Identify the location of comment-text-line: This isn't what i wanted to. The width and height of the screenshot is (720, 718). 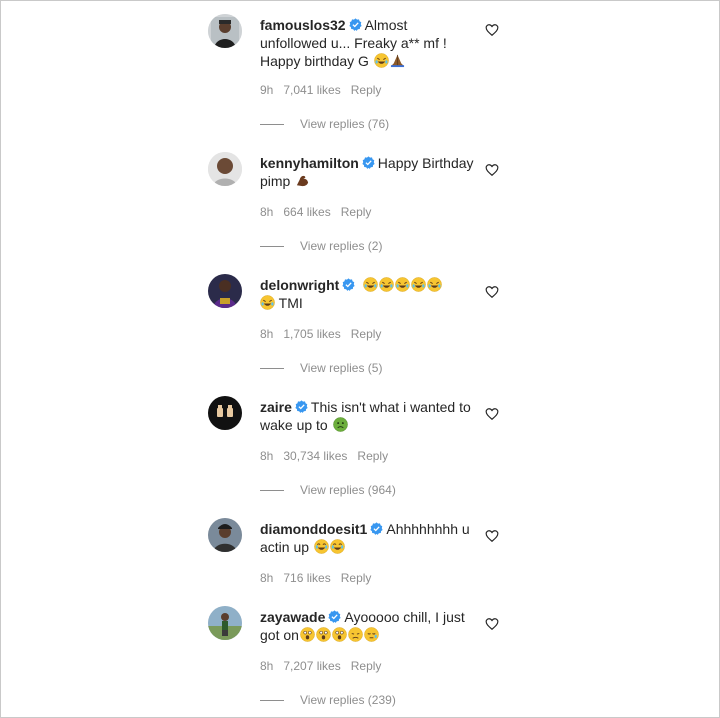
(390, 407).